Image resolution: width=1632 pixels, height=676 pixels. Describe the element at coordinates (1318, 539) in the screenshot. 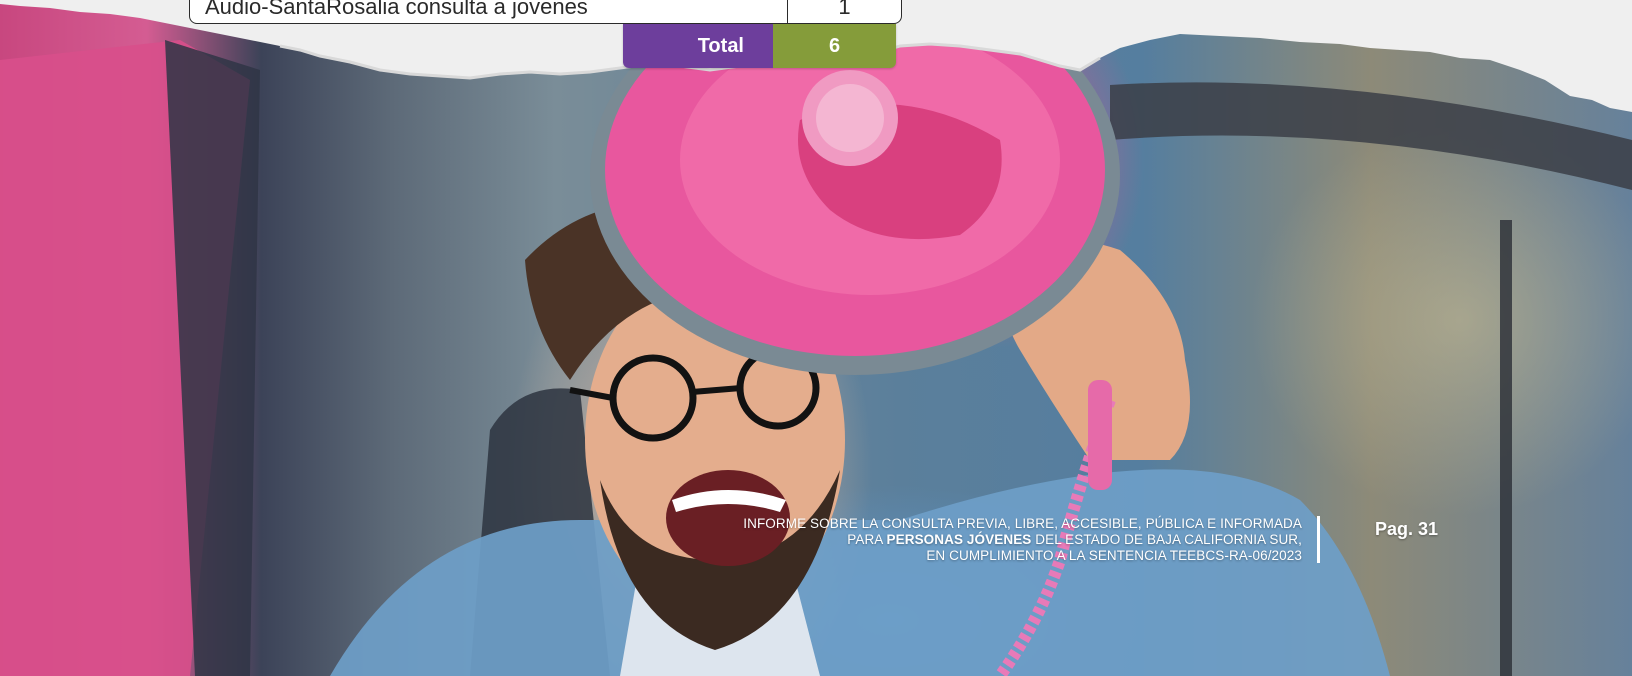

I see `footer-divider` at that location.